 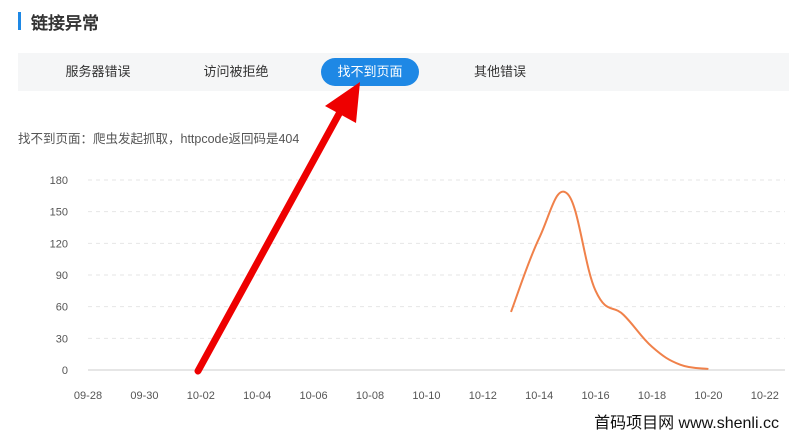 What do you see at coordinates (426, 396) in the screenshot?
I see `x-tick-label: 10-10` at bounding box center [426, 396].